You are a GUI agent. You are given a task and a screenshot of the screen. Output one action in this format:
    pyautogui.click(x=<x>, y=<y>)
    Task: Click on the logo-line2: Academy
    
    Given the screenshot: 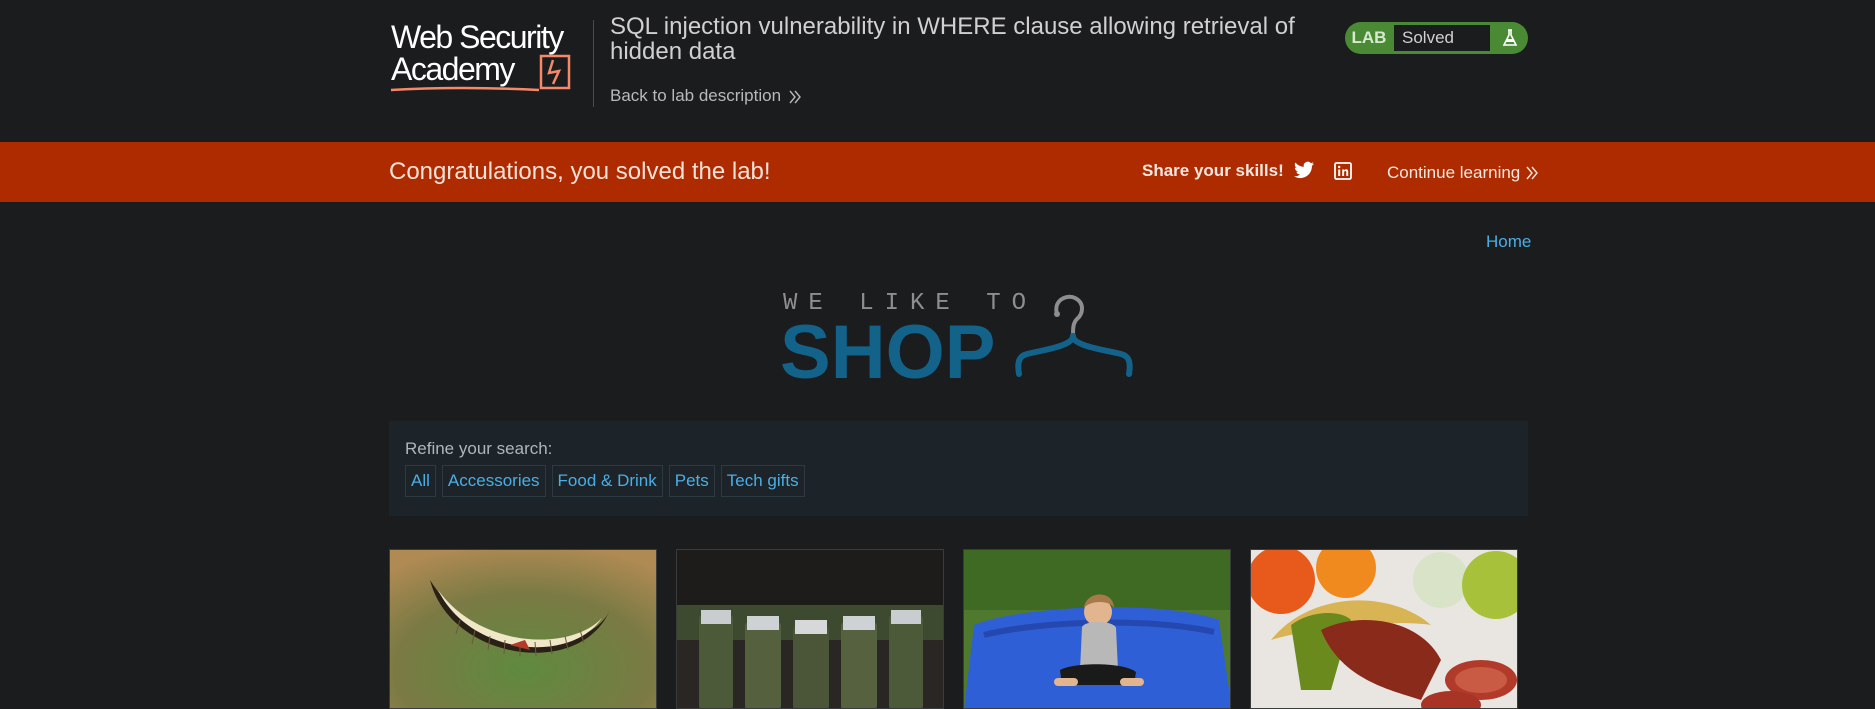 What is the action you would take?
    pyautogui.click(x=453, y=69)
    